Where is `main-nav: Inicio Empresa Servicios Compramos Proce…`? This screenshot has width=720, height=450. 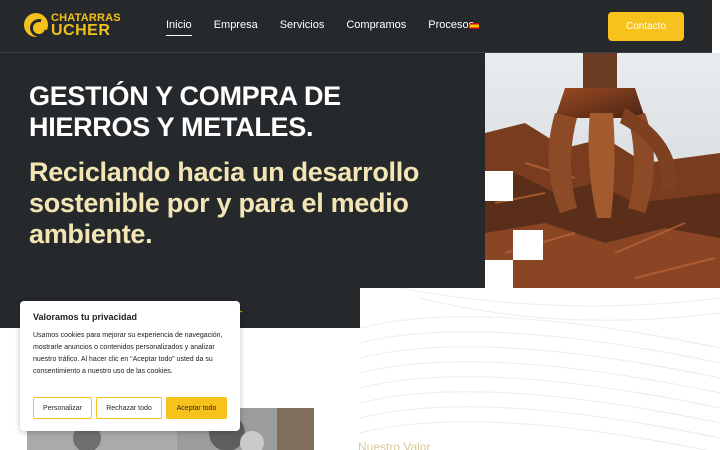 main-nav: Inicio Empresa Servicios Compramos Proce… is located at coordinates (331, 27).